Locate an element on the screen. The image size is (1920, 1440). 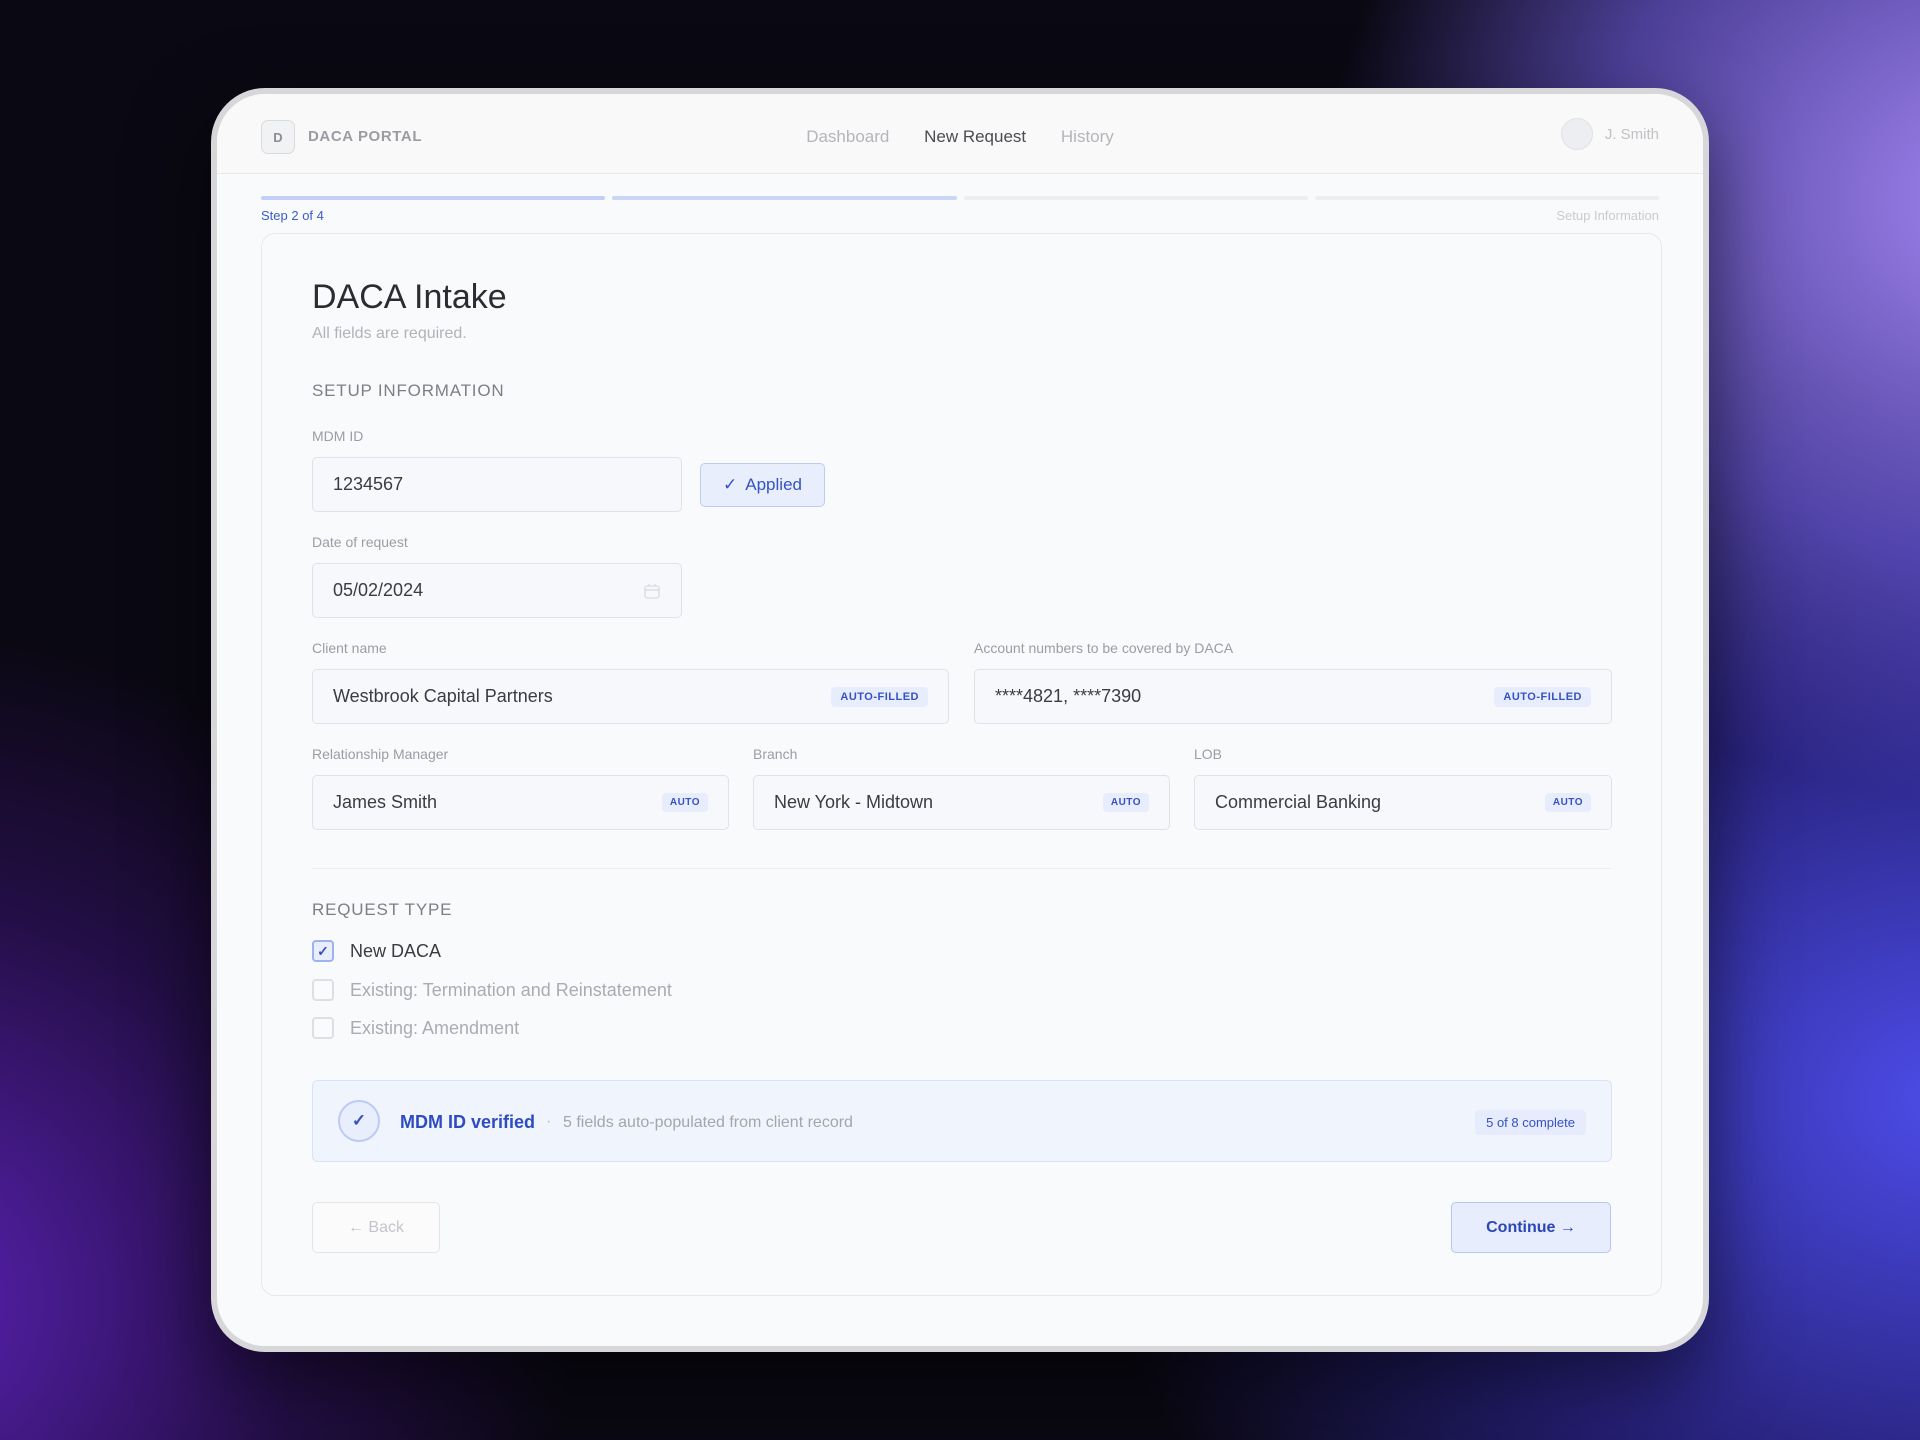
lob-label: LOB is located at coordinates (1208, 754).